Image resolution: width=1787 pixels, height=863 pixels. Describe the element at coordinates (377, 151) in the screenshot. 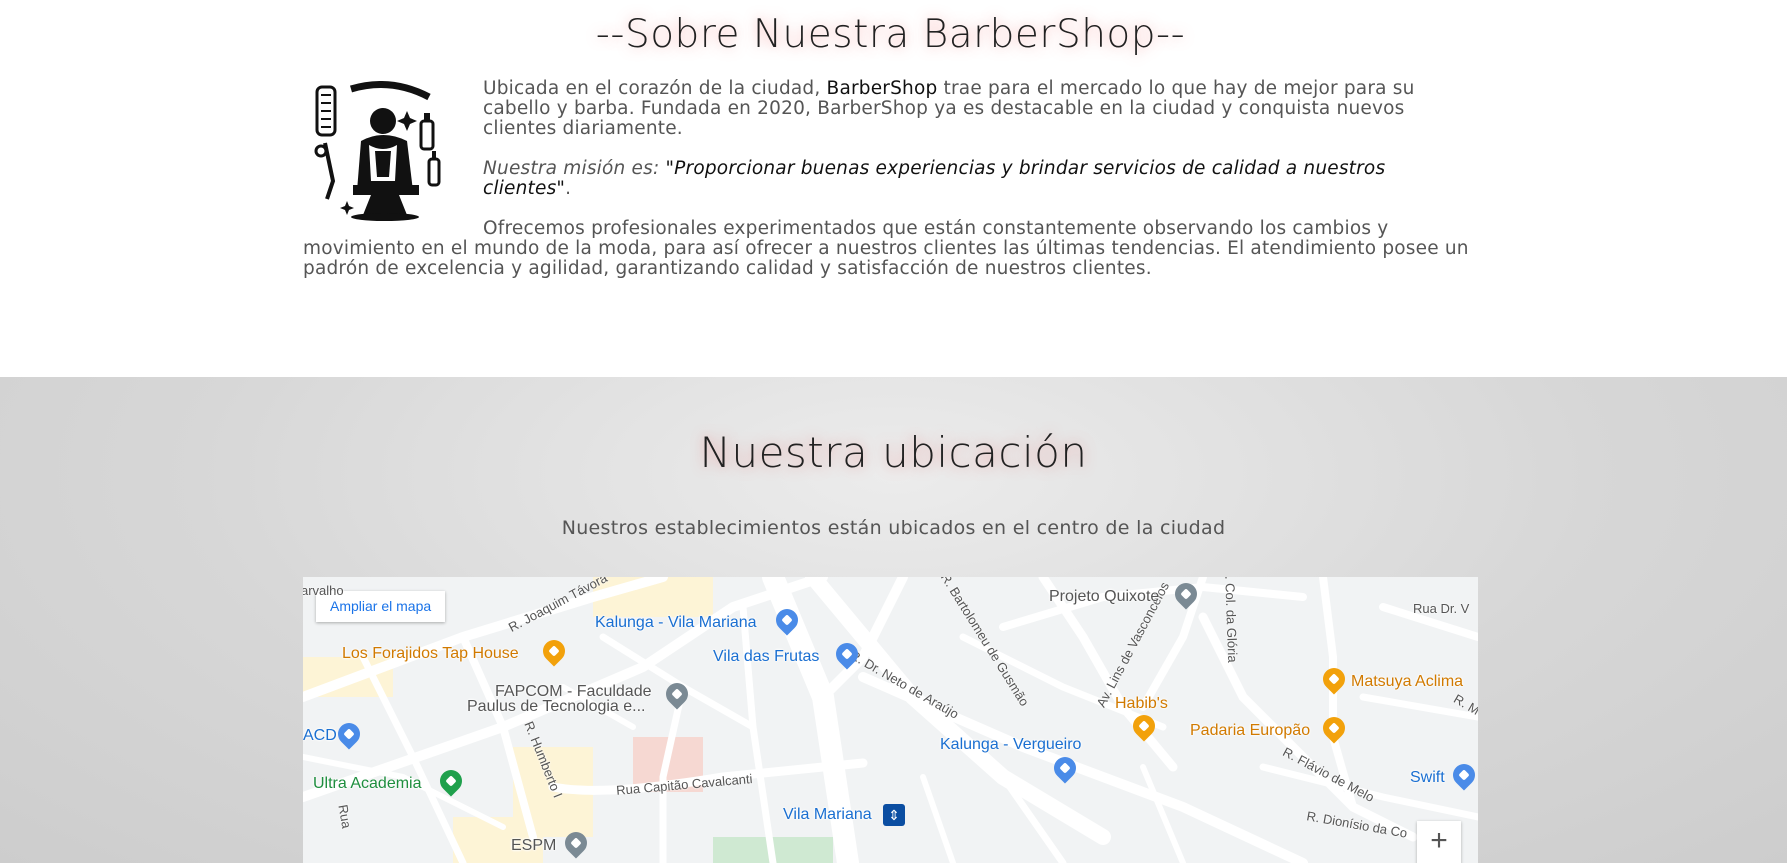

I see `barber-illustration-icon` at that location.